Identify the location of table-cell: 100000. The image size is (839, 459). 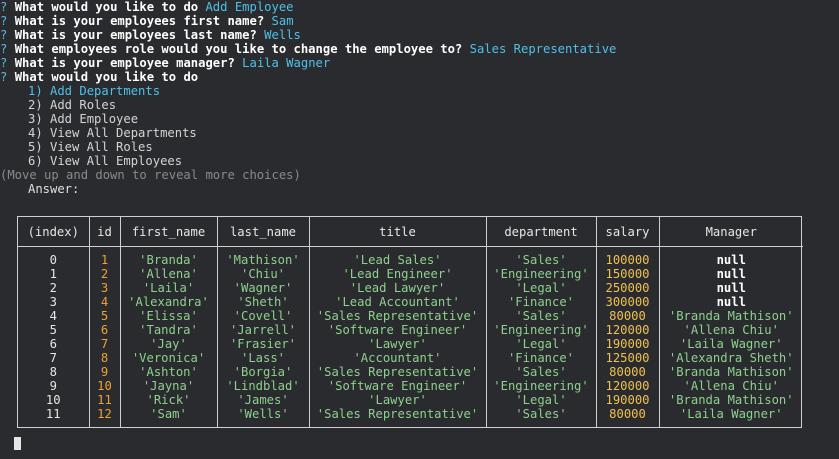
(627, 260).